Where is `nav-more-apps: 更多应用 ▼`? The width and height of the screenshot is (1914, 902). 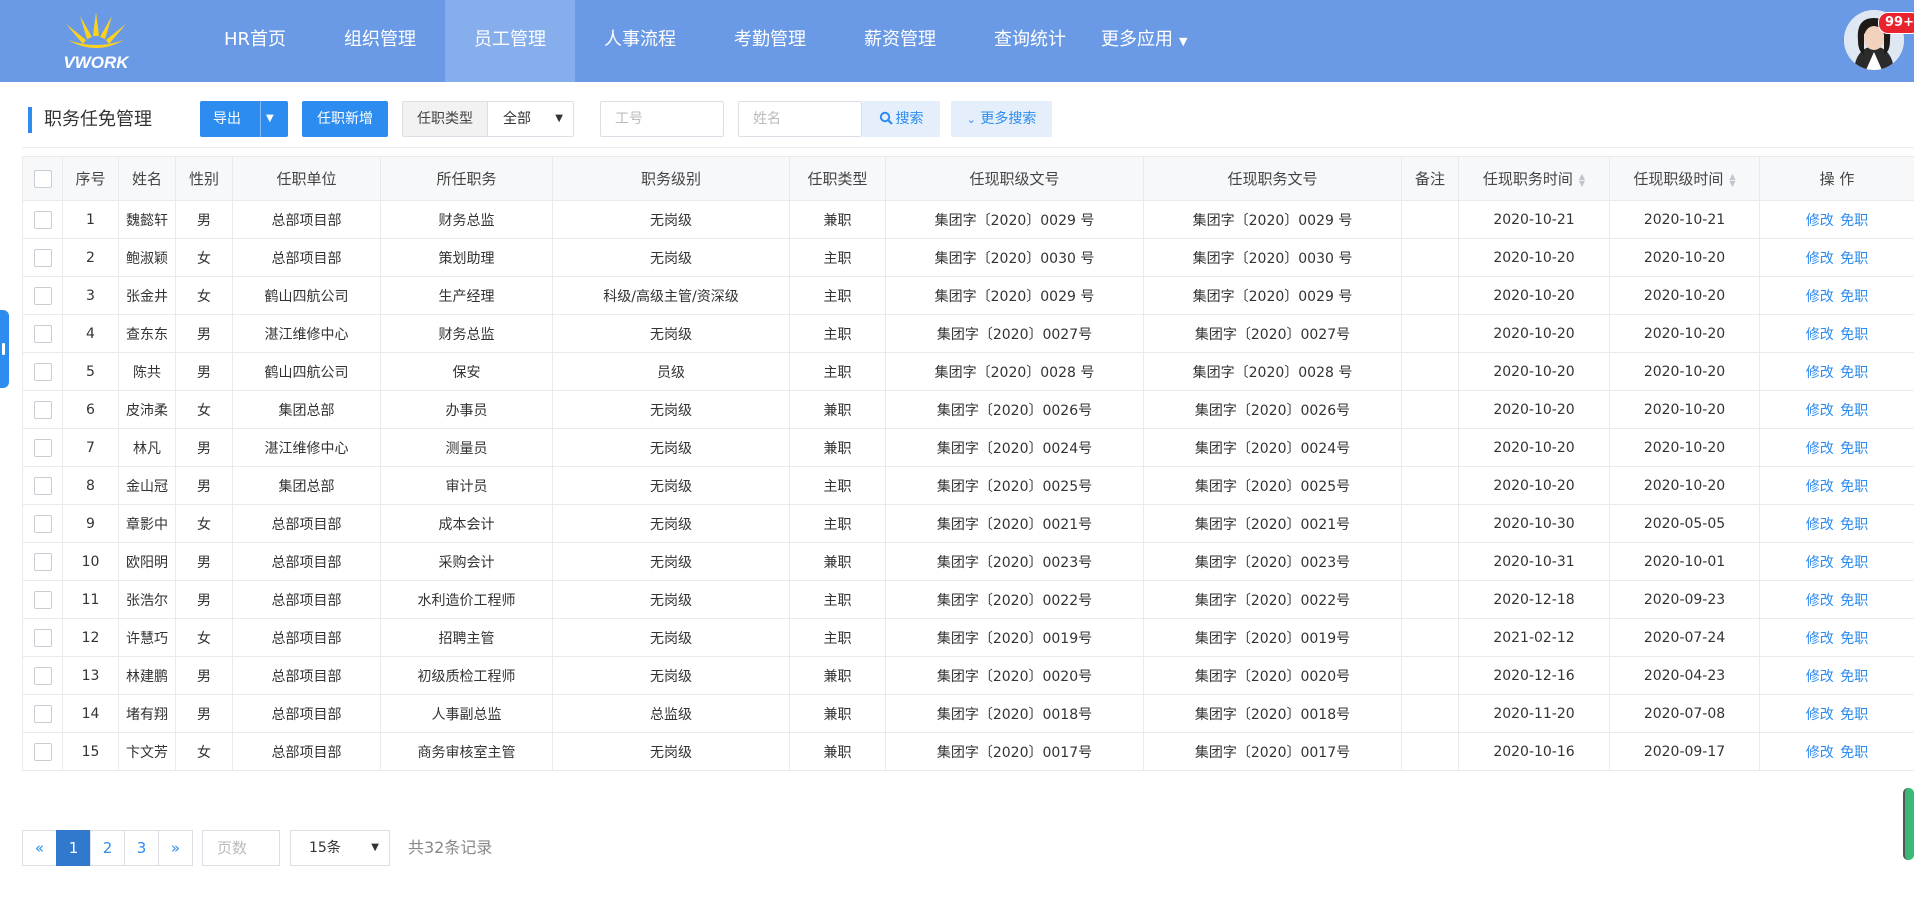
nav-more-apps: 更多应用 ▼ is located at coordinates (1155, 41).